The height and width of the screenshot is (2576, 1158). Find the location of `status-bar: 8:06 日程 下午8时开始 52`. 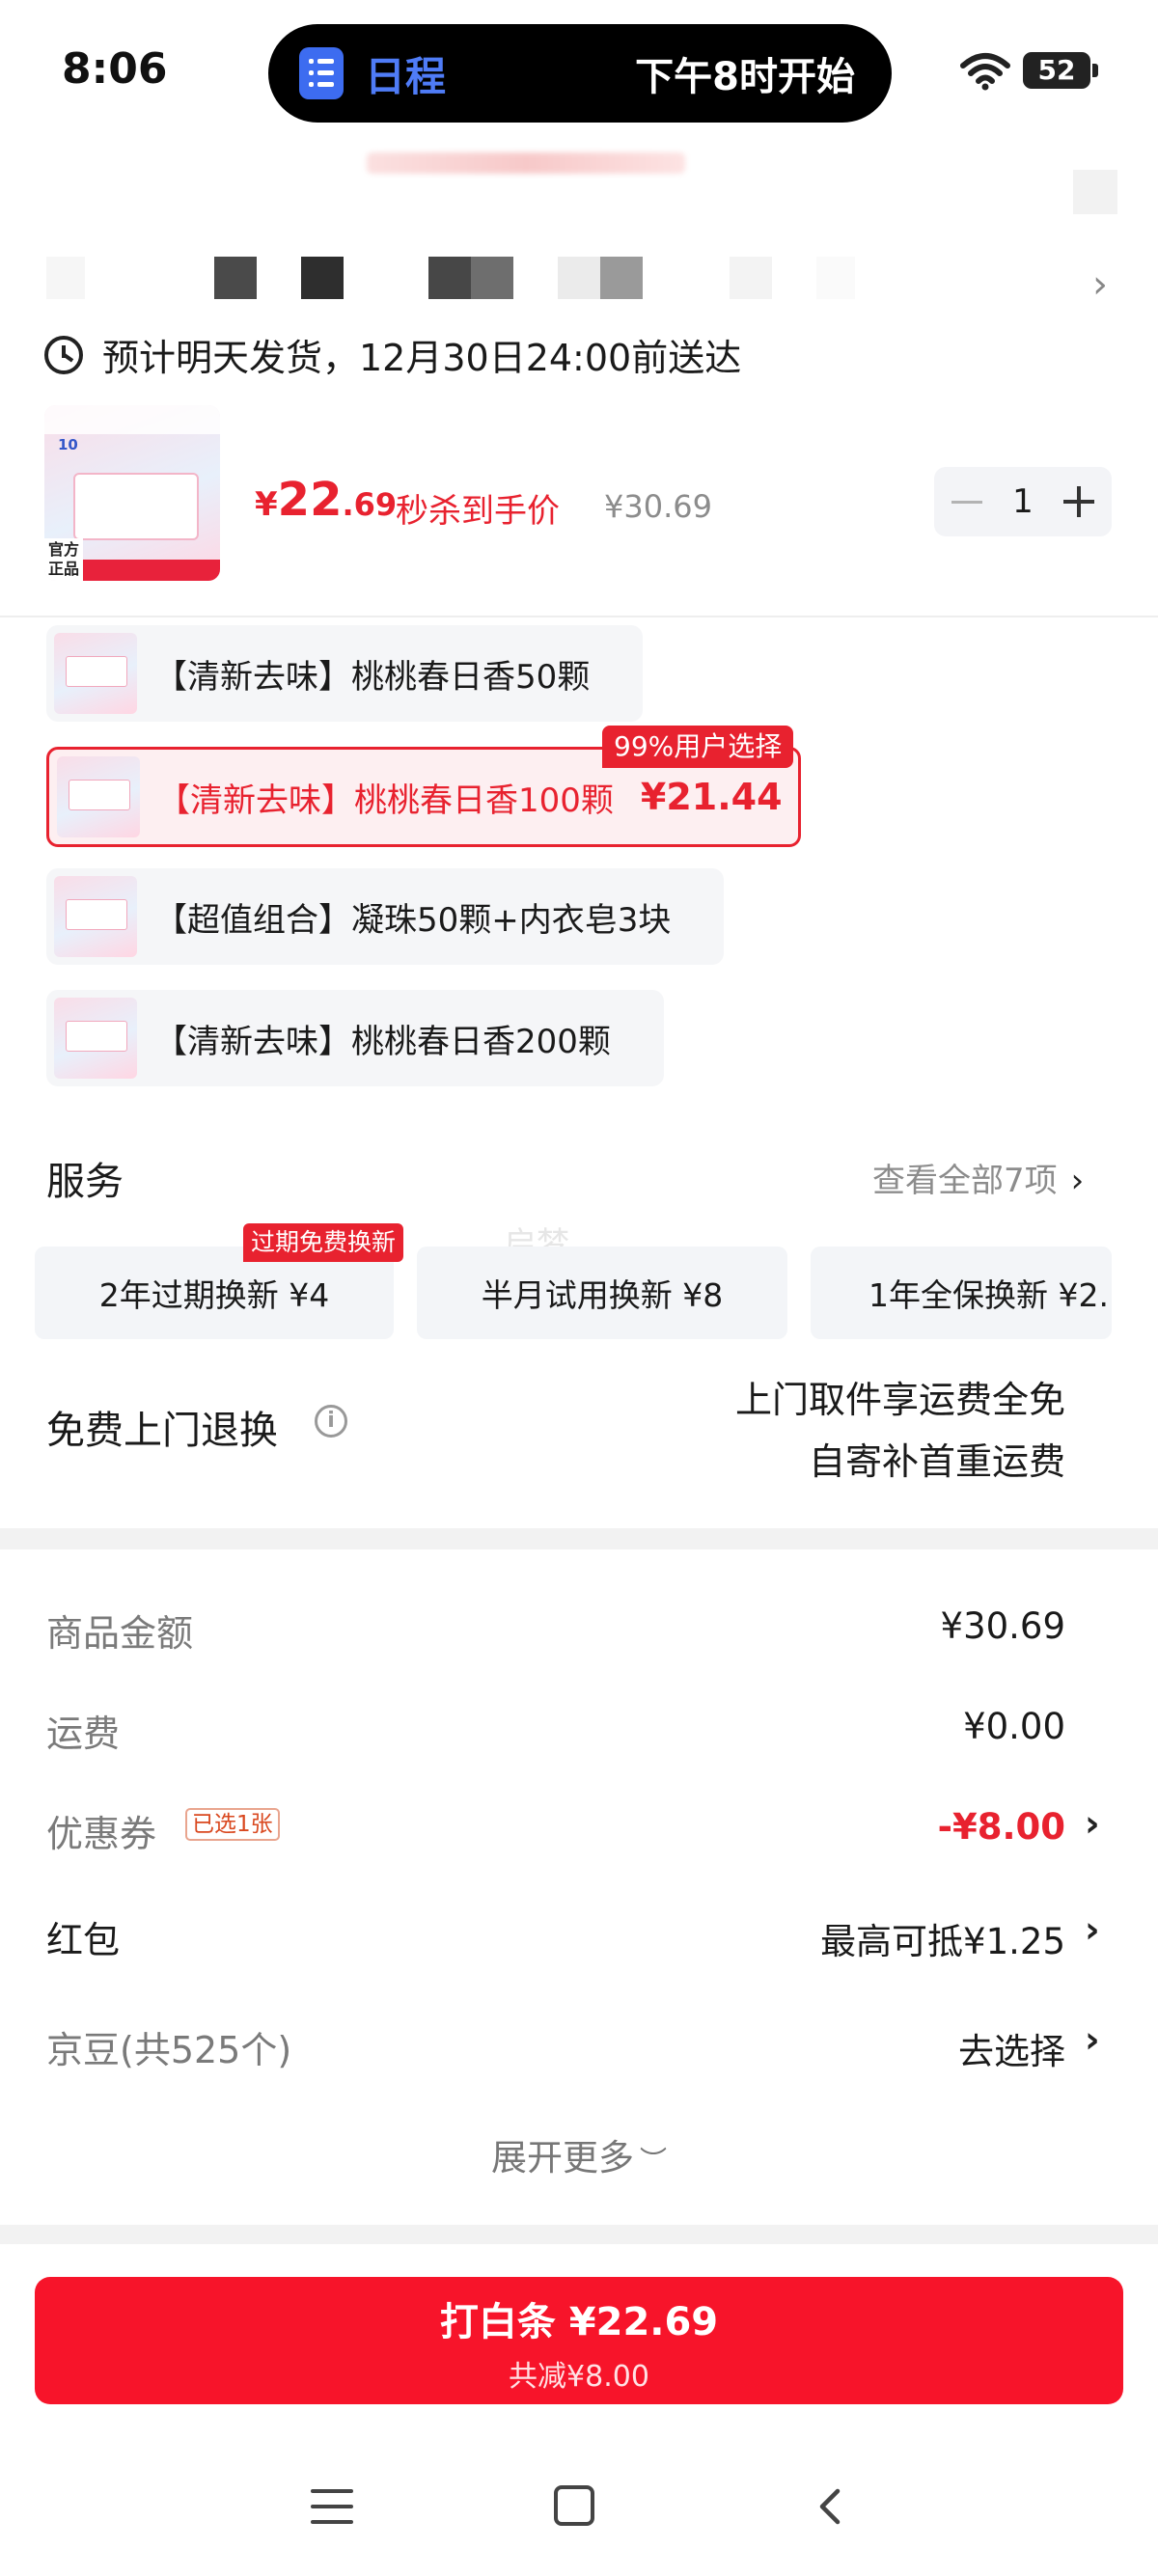

status-bar: 8:06 日程 下午8时开始 52 is located at coordinates (579, 72).